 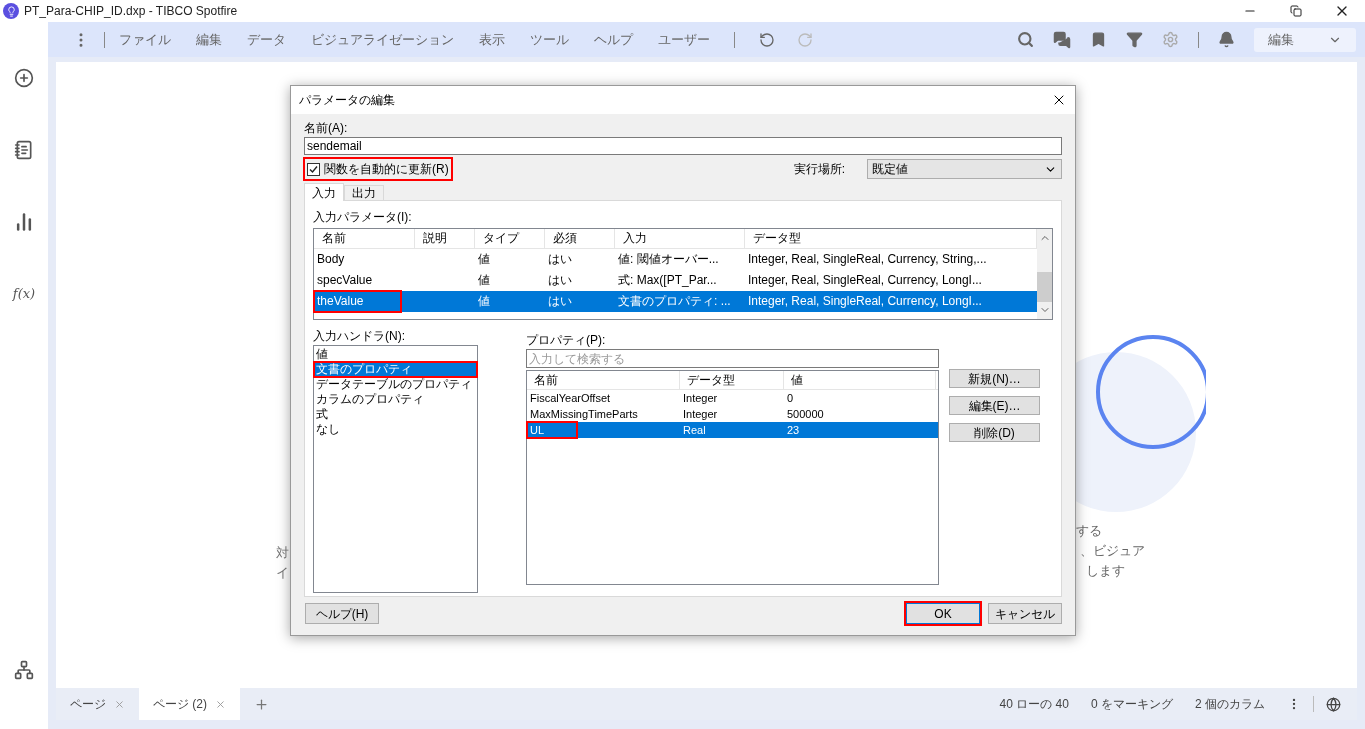 I want to click on table-cell-text: 23, so click(x=793, y=430).